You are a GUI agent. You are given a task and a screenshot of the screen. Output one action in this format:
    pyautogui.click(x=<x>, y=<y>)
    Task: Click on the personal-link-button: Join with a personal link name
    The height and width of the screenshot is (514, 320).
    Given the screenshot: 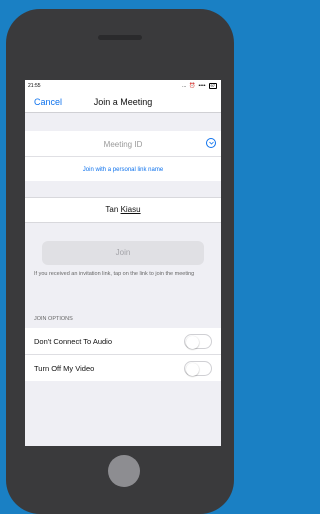 What is the action you would take?
    pyautogui.click(x=123, y=170)
    